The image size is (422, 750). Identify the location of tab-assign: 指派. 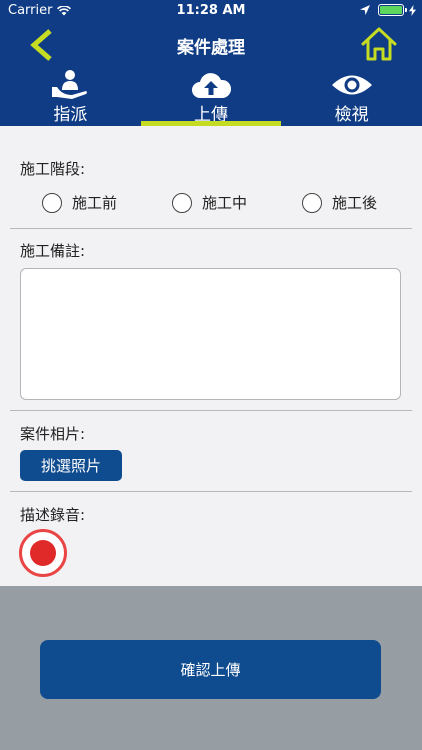
(70, 97).